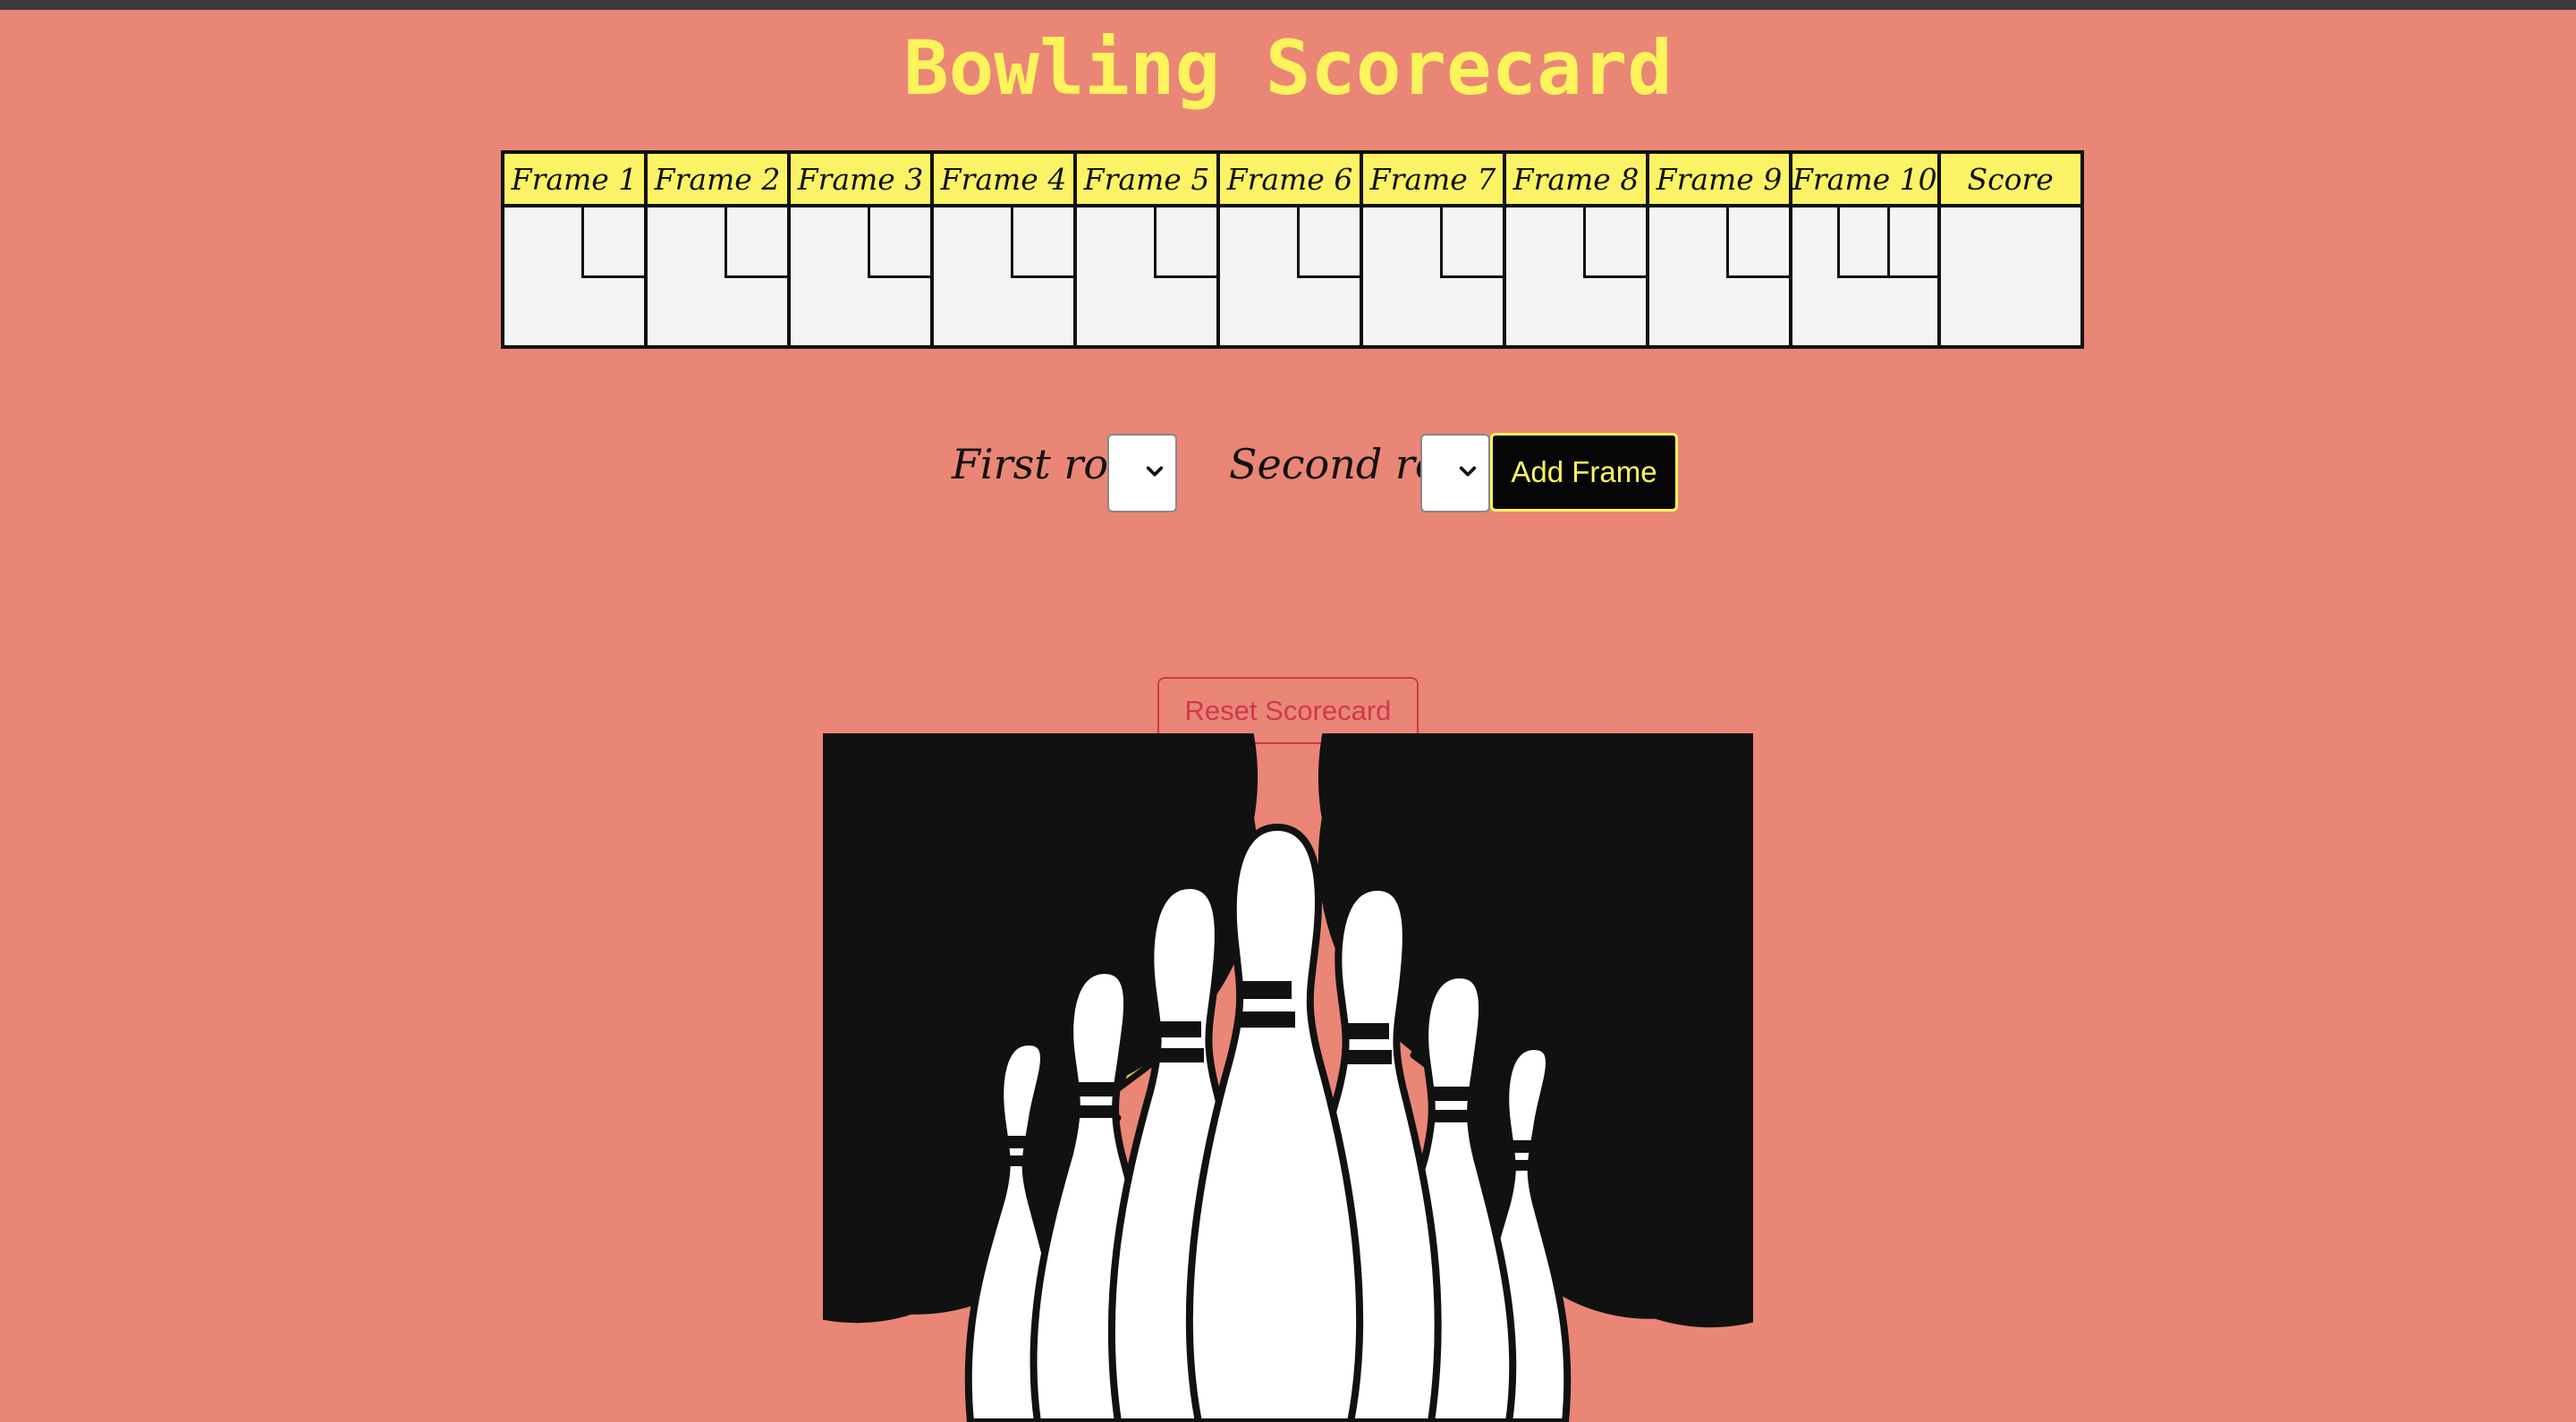  I want to click on first-roll-select, so click(1142, 473).